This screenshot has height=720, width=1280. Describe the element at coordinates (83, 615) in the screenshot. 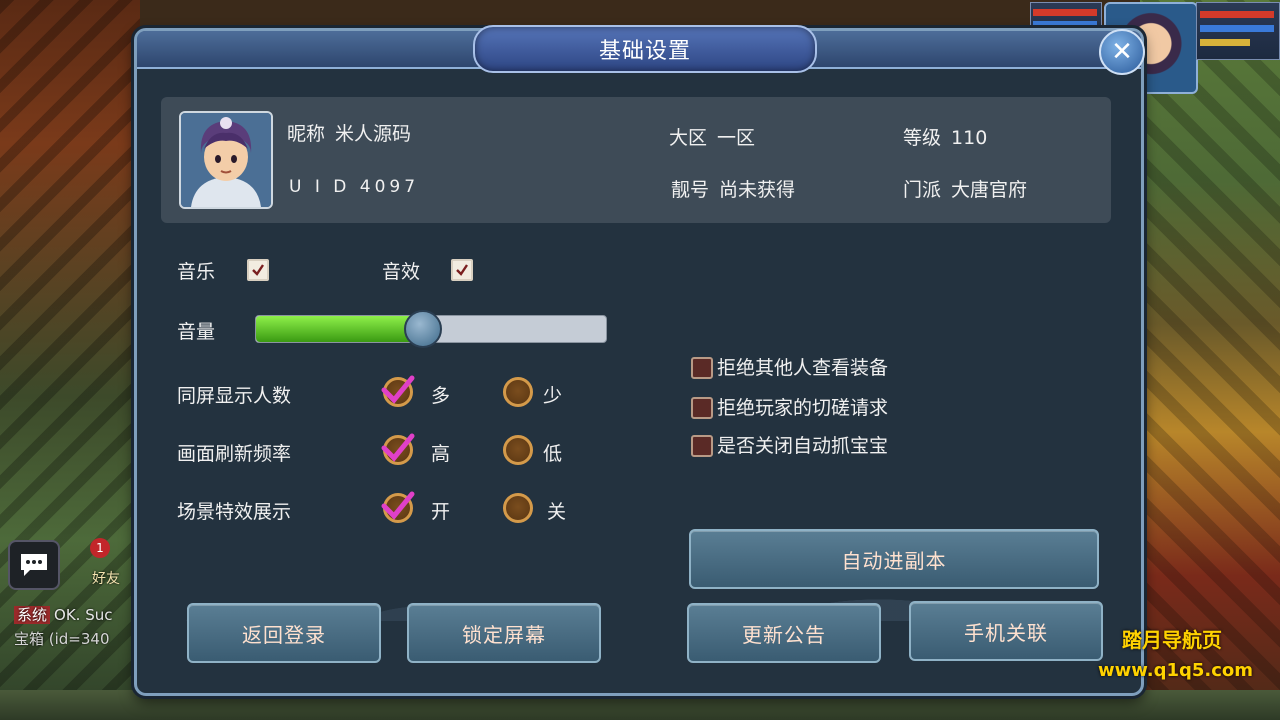

I see `system-line-1: OK. Suc` at that location.